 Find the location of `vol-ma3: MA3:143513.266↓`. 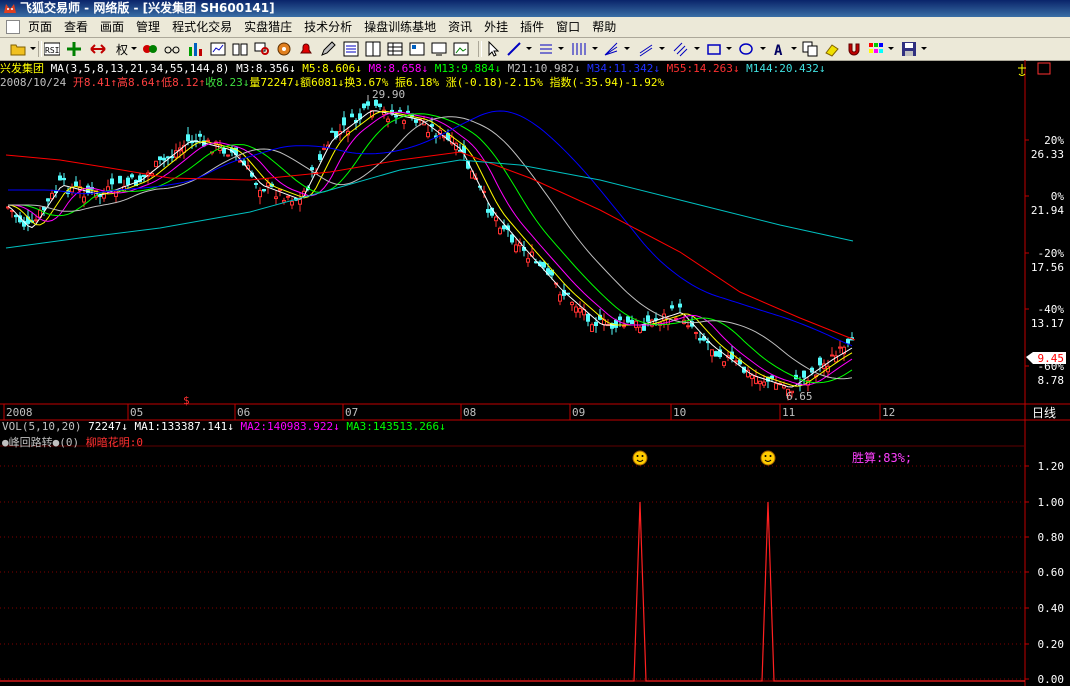

vol-ma3: MA3:143513.266↓ is located at coordinates (396, 426).